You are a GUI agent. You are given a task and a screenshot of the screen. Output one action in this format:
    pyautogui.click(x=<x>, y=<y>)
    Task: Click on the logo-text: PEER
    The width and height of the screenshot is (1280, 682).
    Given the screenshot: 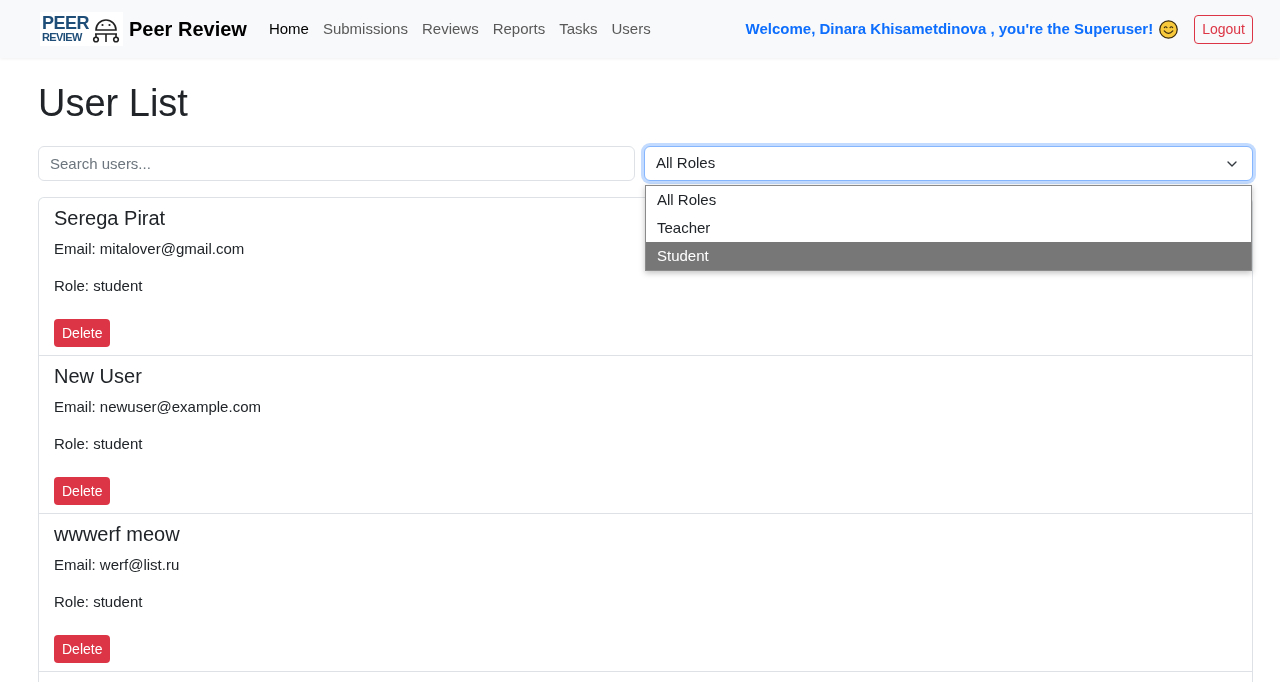 What is the action you would take?
    pyautogui.click(x=66, y=23)
    